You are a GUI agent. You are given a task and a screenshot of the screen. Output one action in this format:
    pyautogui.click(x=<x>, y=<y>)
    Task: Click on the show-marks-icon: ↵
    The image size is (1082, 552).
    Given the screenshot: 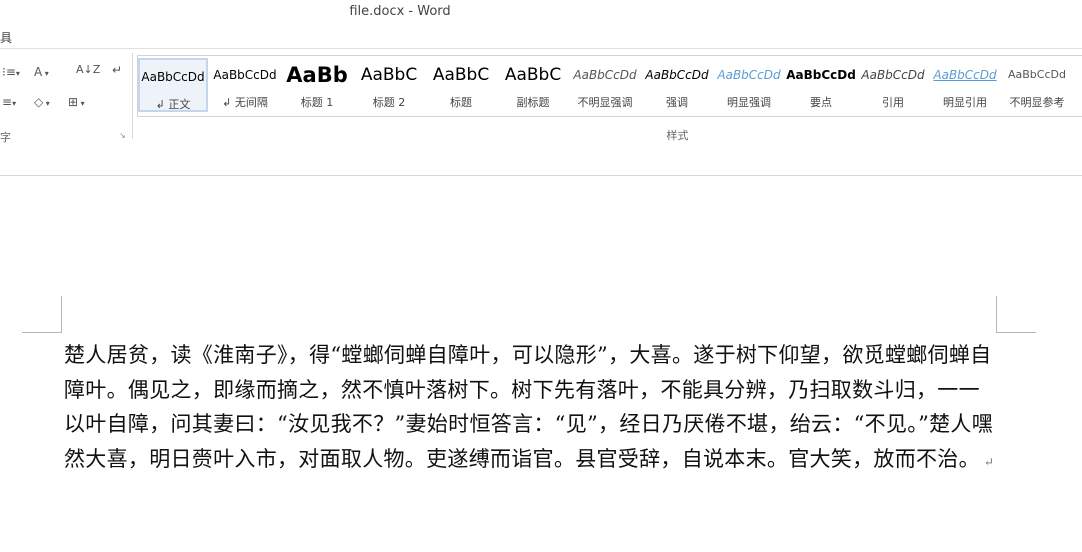 What is the action you would take?
    pyautogui.click(x=117, y=70)
    